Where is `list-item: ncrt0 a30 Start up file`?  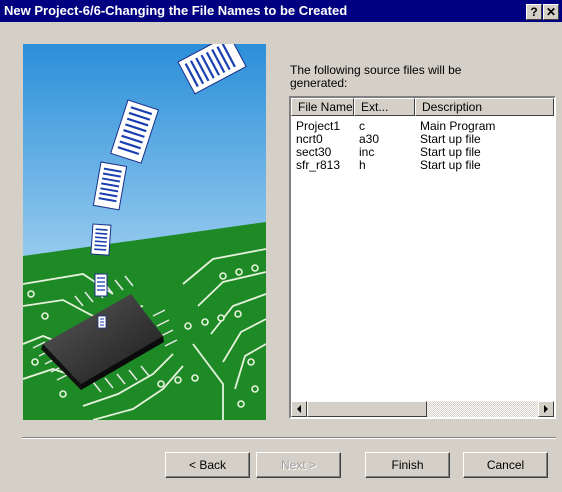 list-item: ncrt0 a30 Start up file is located at coordinates (422, 139).